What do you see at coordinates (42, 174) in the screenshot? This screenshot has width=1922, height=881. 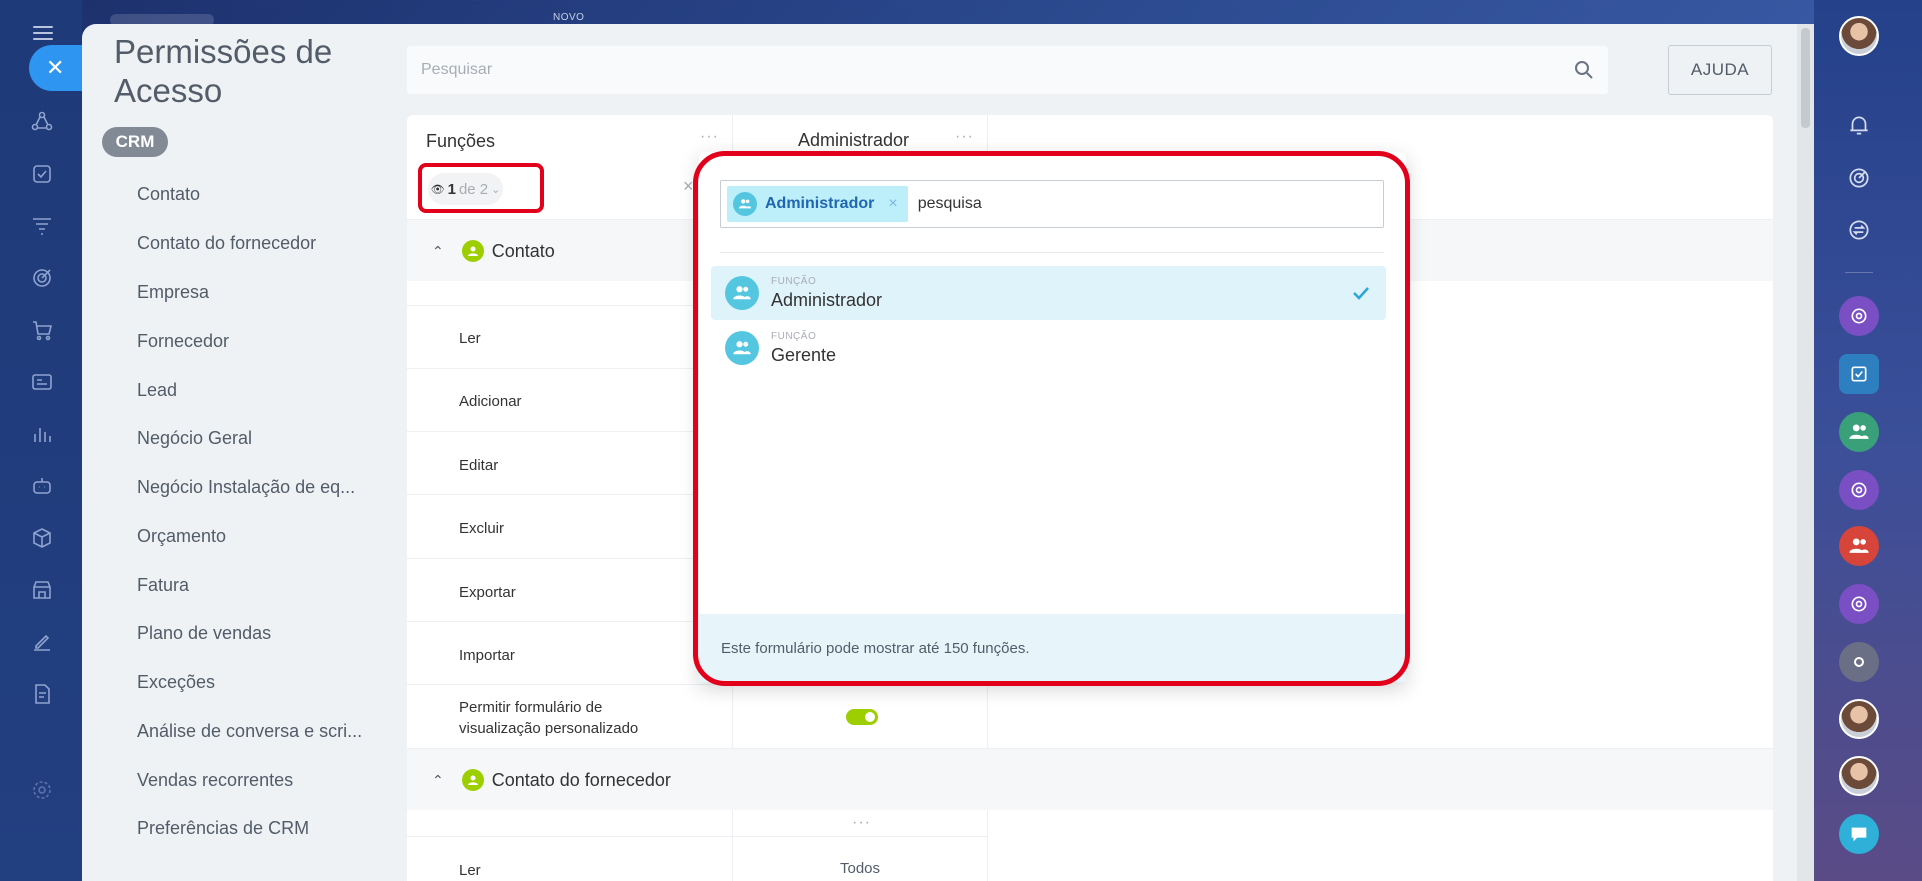 I see `tasks-icon` at bounding box center [42, 174].